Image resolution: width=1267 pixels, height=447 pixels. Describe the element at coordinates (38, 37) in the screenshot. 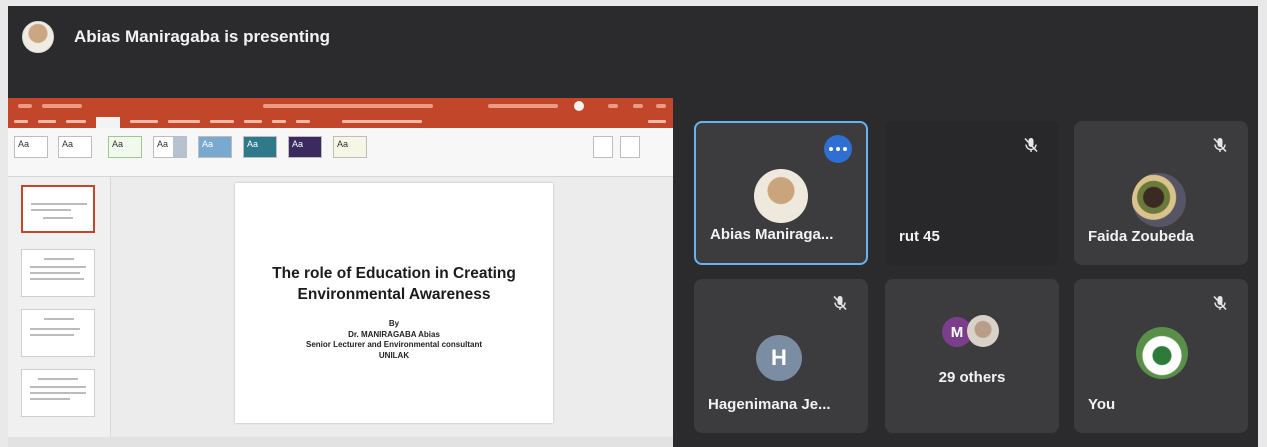

I see `presenter-avatar` at that location.